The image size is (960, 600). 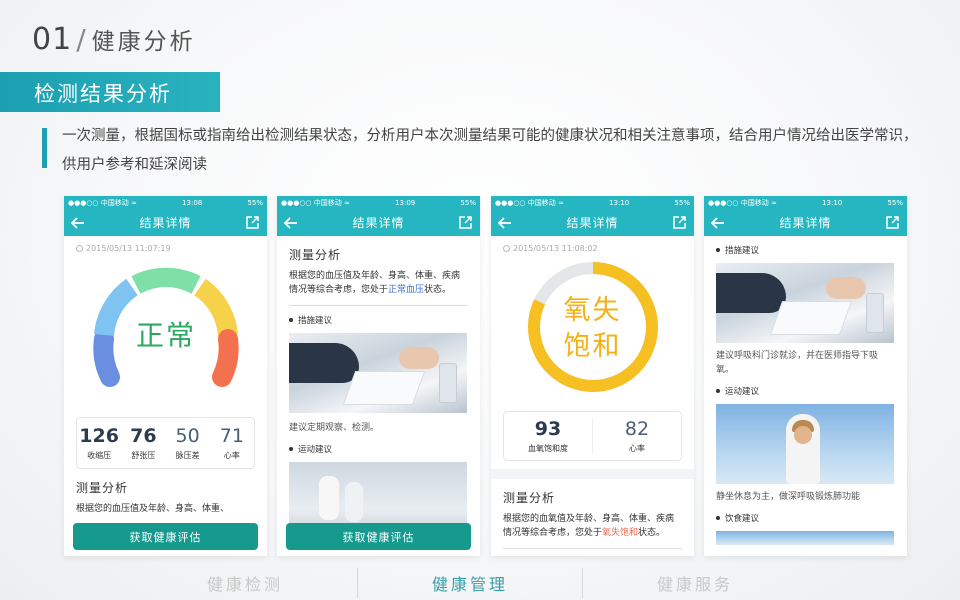 I want to click on oxygen-stats-panel: 93 血氧饱和度 82 心率, so click(x=592, y=436).